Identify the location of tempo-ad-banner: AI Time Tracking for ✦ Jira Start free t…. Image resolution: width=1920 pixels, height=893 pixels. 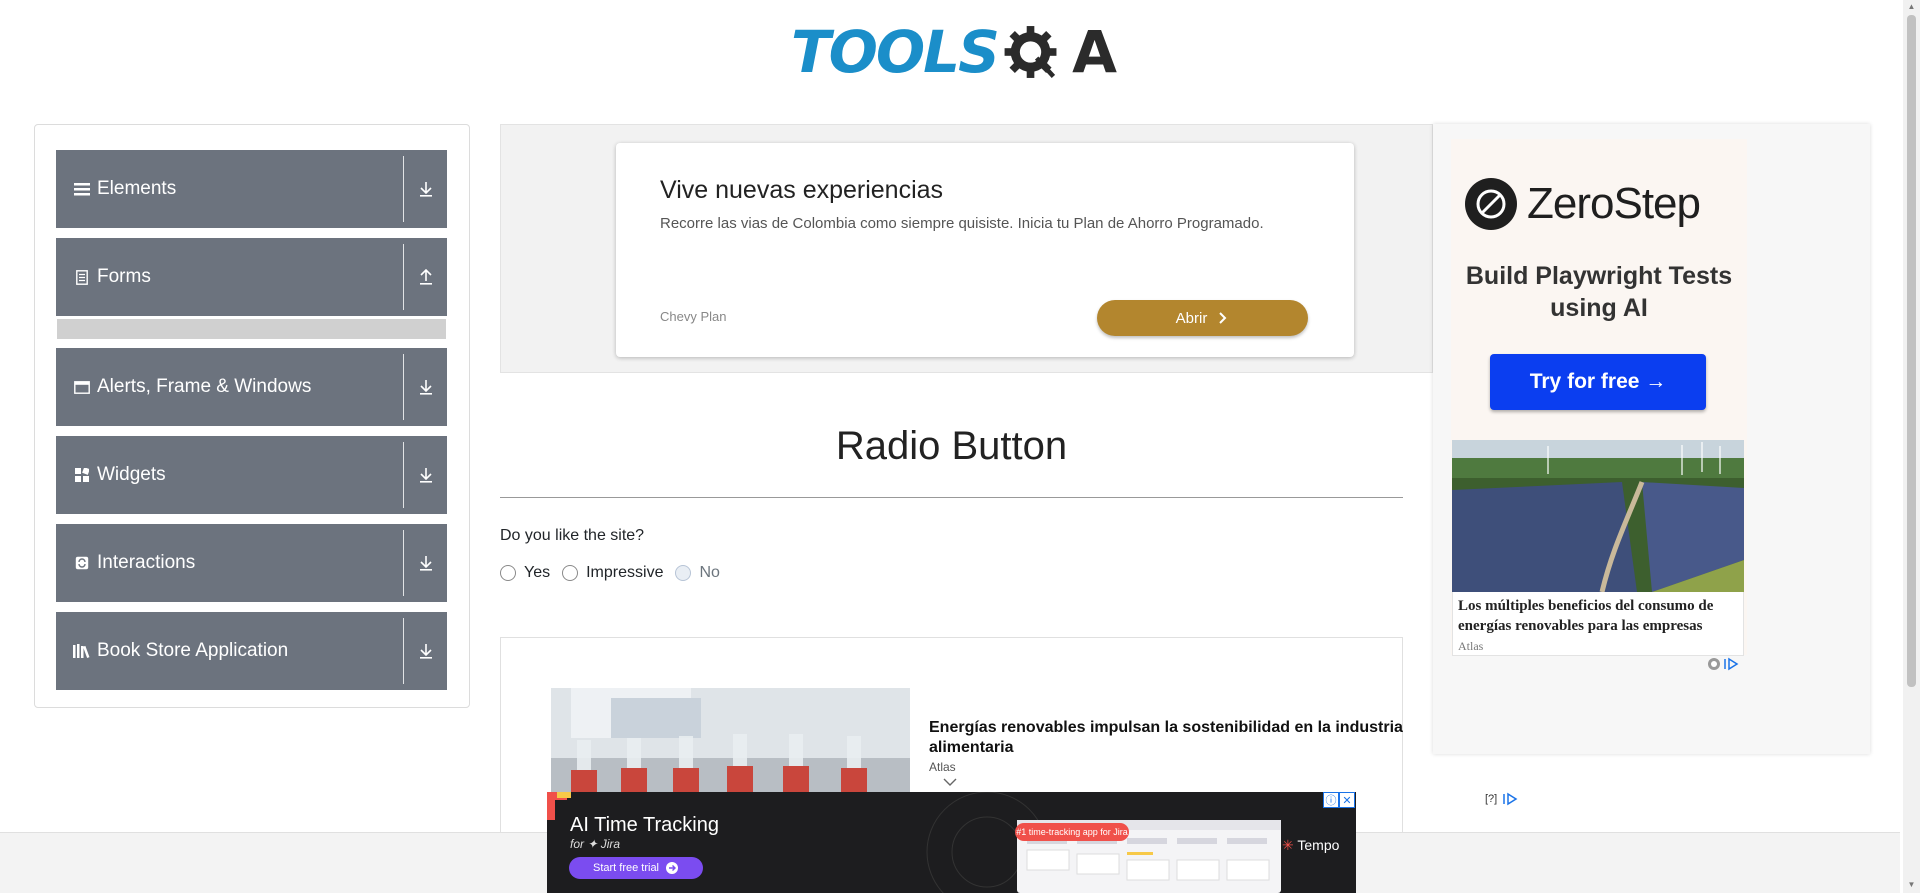
(951, 842).